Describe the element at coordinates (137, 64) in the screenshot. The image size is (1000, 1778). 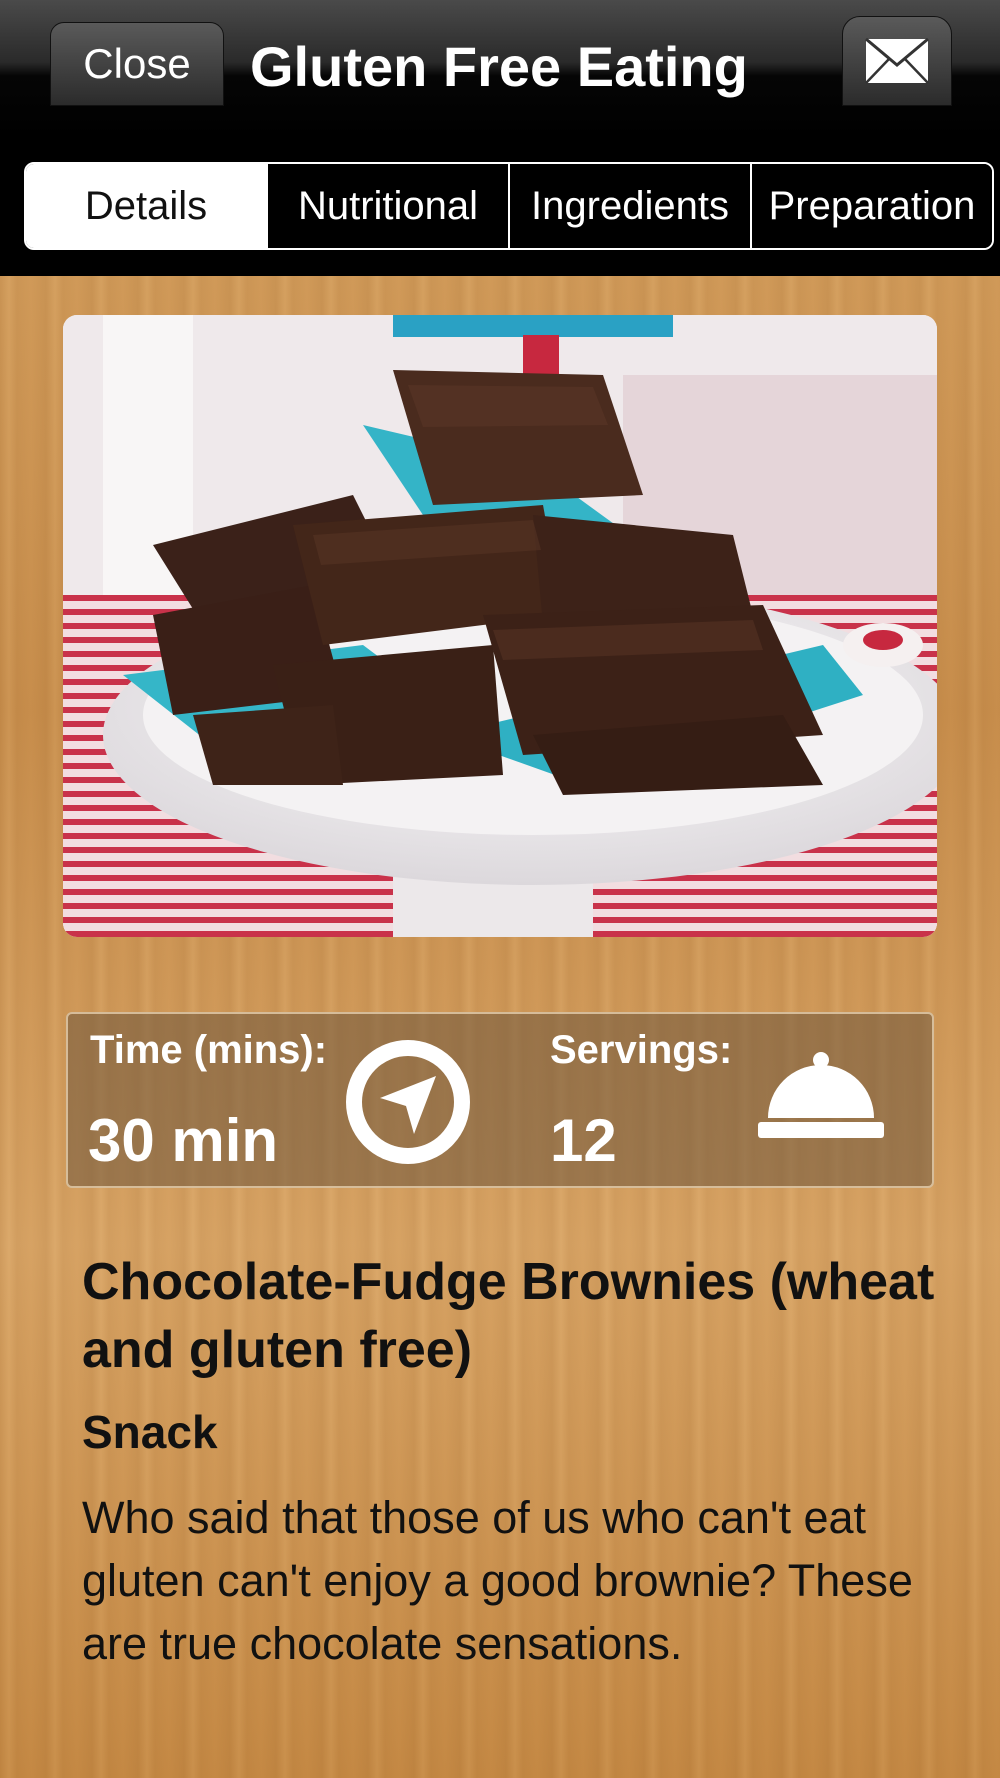
I see `close-button: Close` at that location.